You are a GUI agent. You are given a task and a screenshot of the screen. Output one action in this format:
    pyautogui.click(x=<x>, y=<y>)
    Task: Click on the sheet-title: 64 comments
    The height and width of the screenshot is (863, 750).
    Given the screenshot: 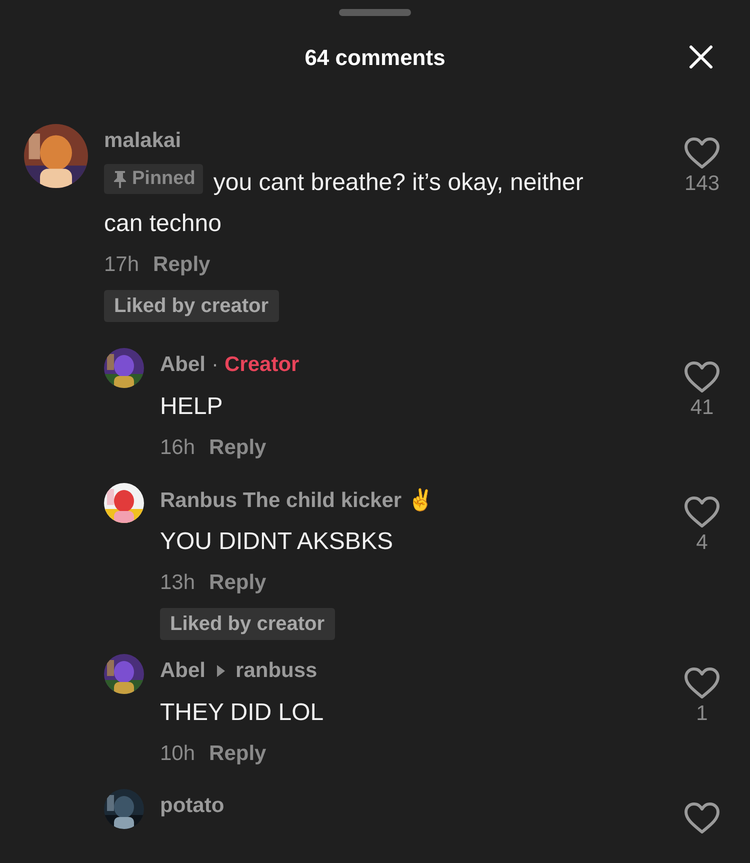 What is the action you would take?
    pyautogui.click(x=375, y=58)
    